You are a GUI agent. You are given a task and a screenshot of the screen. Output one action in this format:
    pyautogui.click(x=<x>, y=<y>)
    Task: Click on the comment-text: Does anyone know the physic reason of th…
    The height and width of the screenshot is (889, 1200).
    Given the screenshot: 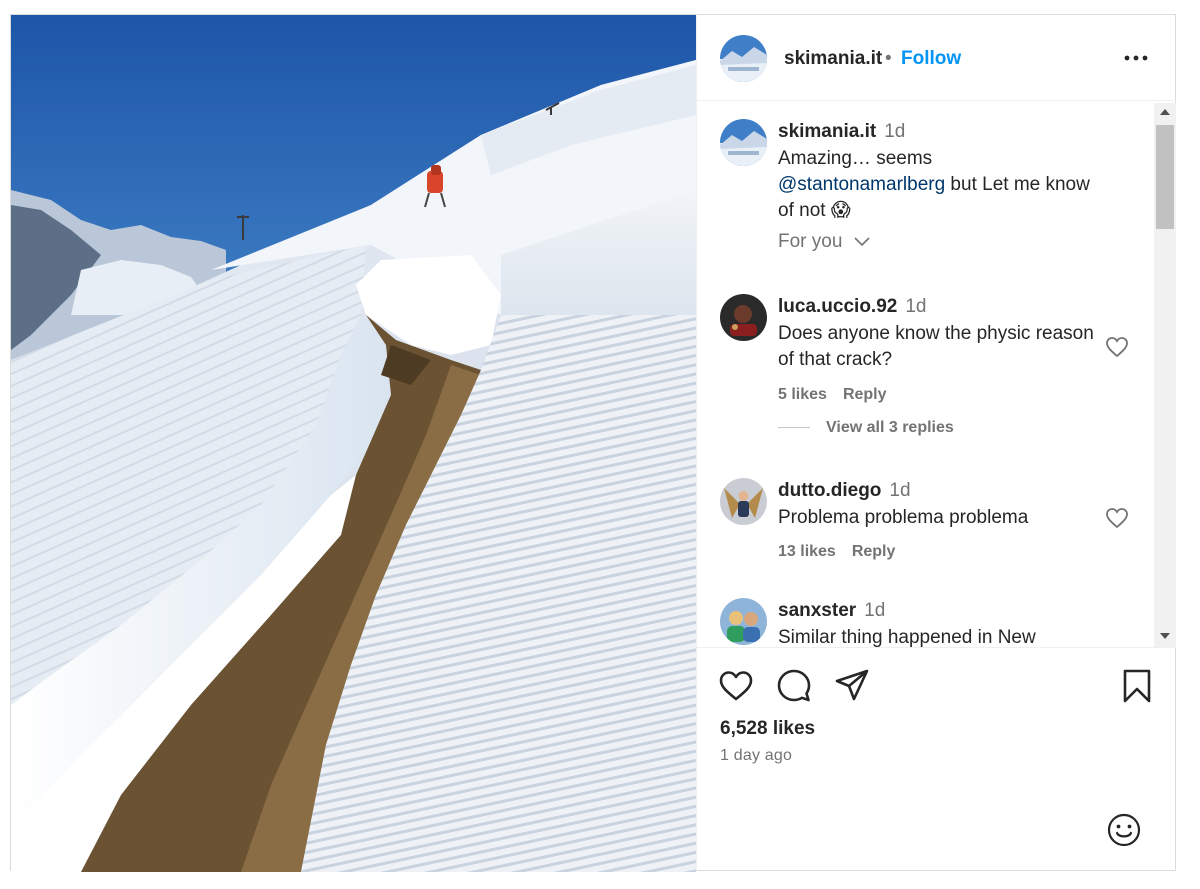 What is the action you would take?
    pyautogui.click(x=936, y=346)
    